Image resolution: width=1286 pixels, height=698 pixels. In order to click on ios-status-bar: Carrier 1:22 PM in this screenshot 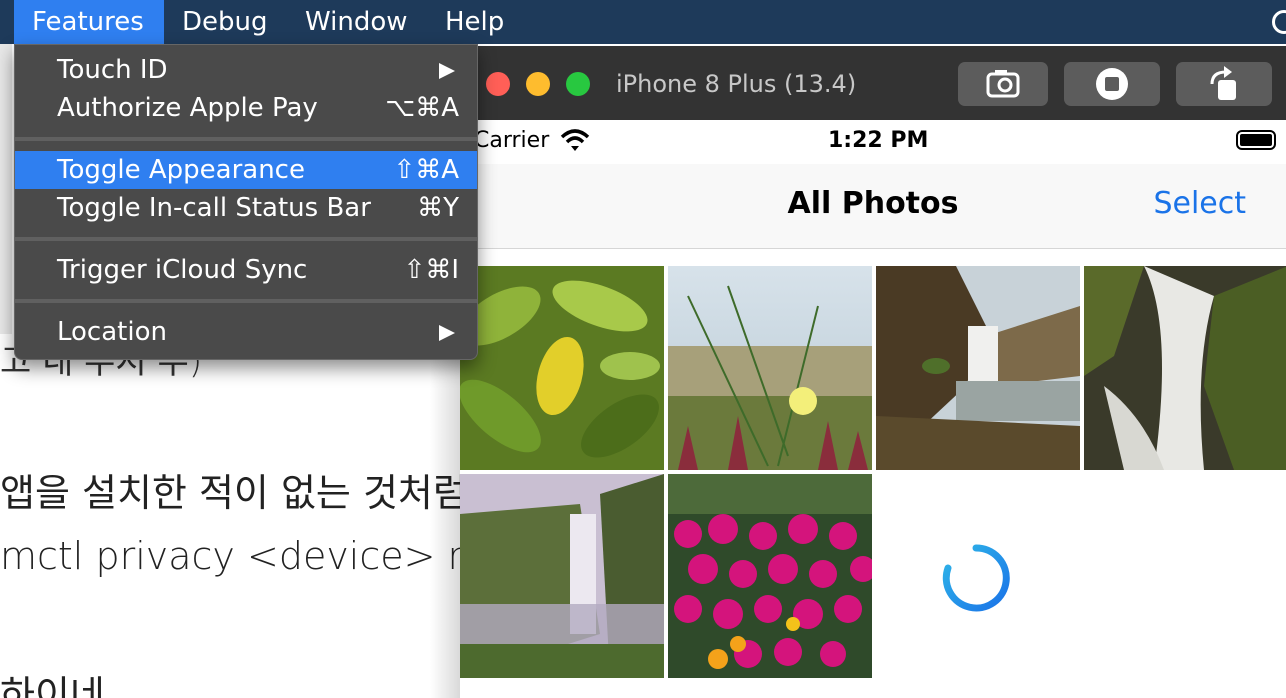, I will do `click(873, 142)`.